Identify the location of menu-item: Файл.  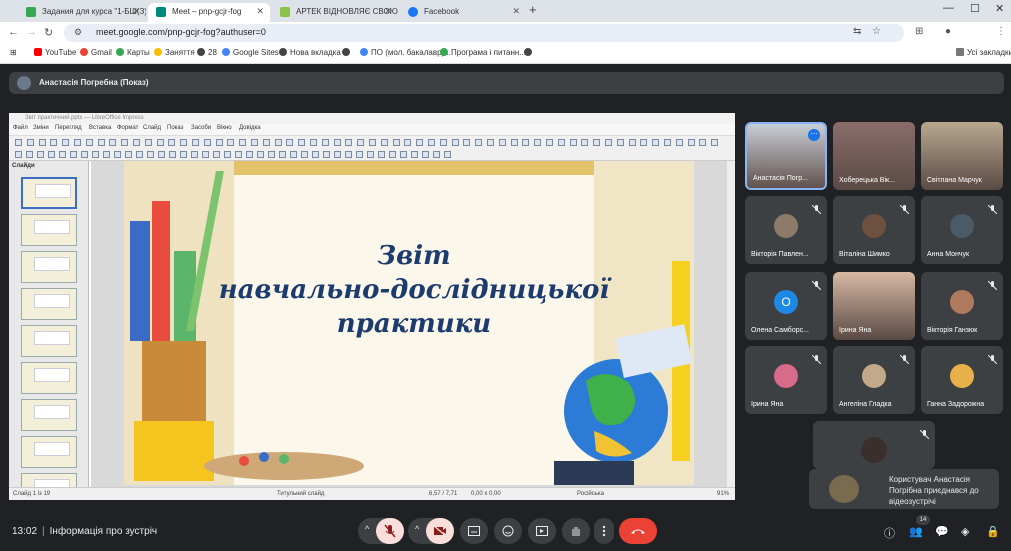
(20, 128).